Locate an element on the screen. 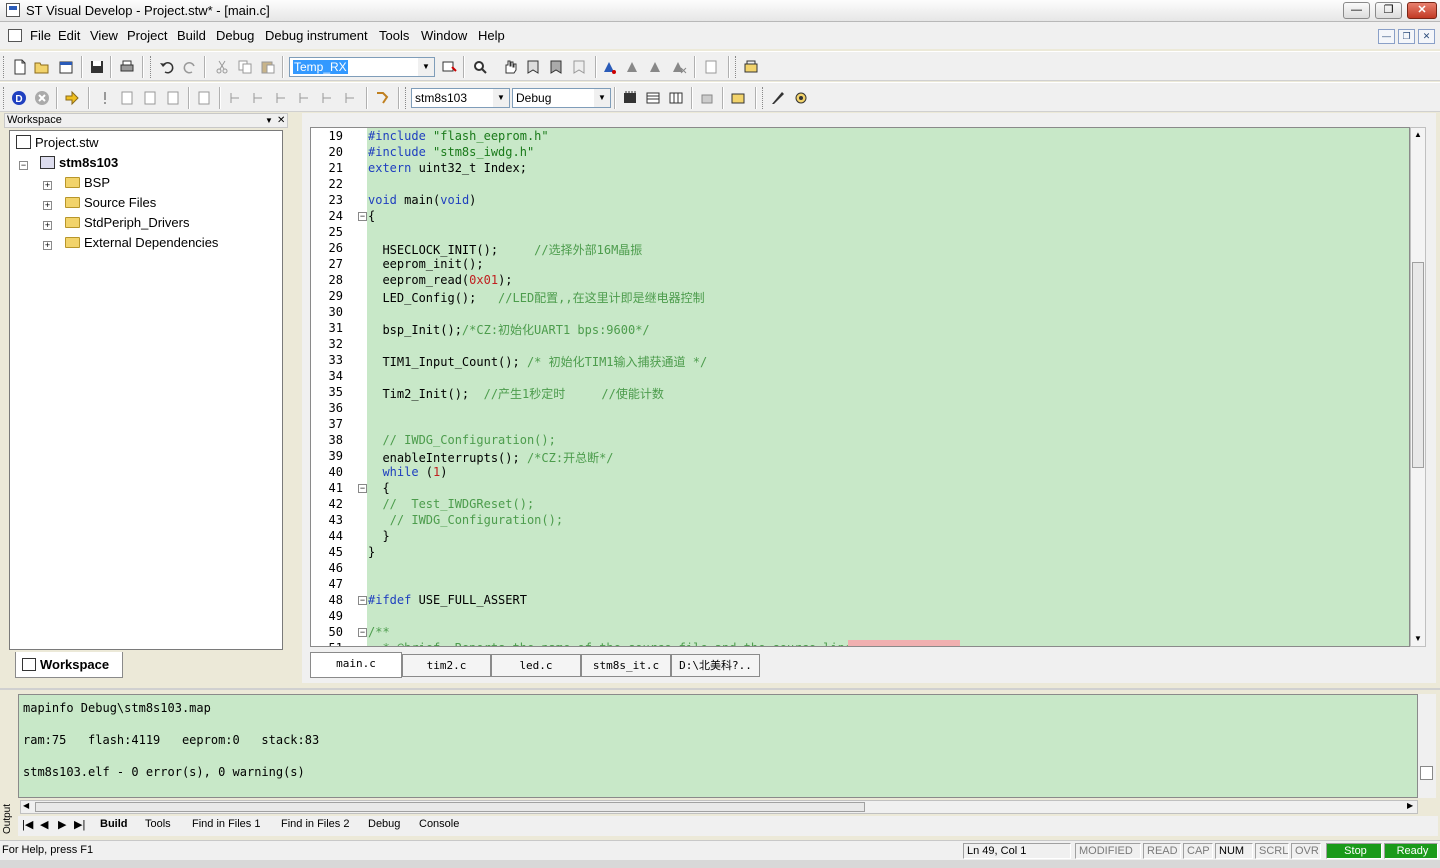 The height and width of the screenshot is (868, 1440). tree-item-stdperiph-drivers: StdPeriph_Drivers is located at coordinates (127, 222).